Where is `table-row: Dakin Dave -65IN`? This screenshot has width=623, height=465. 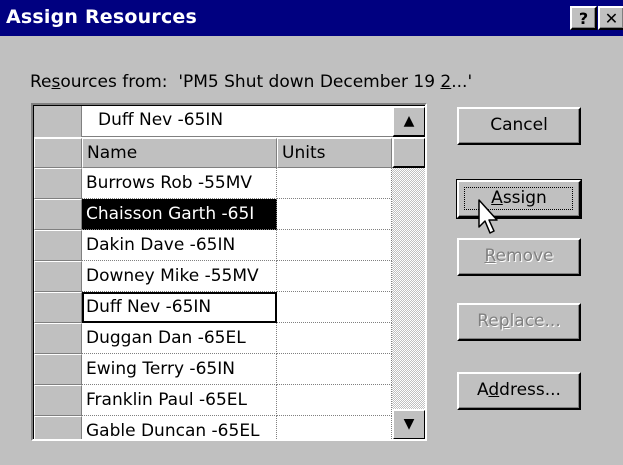 table-row: Dakin Dave -65IN is located at coordinates (213, 245).